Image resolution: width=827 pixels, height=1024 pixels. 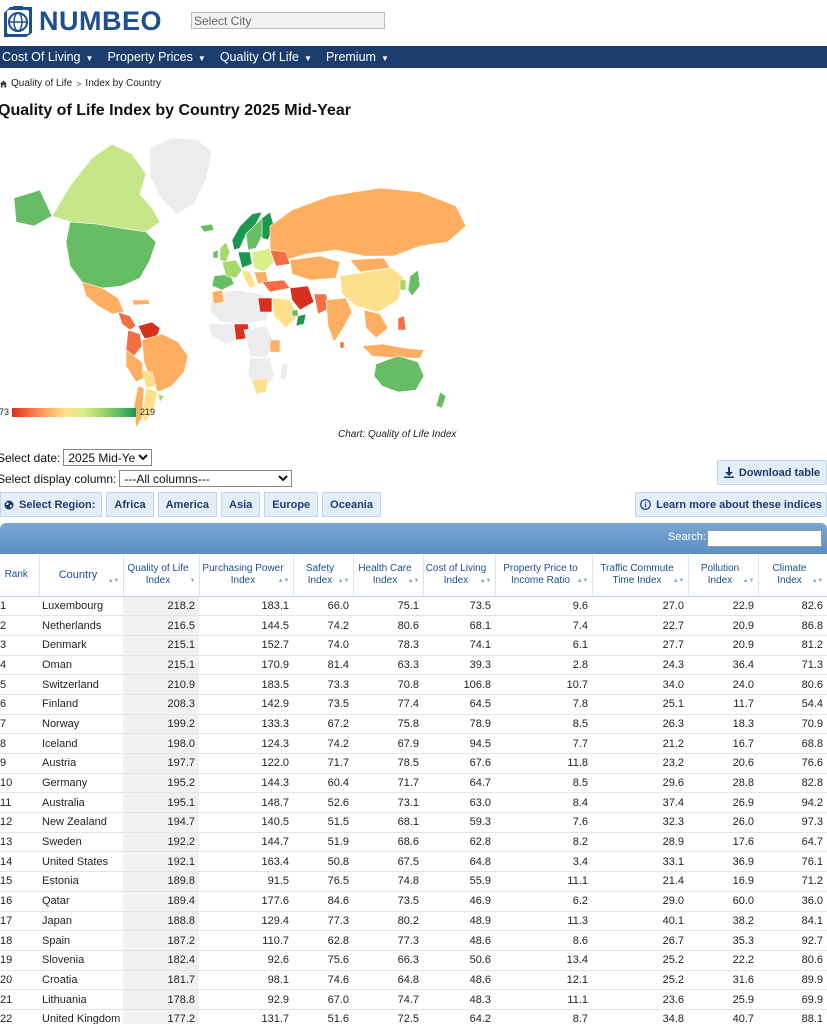 What do you see at coordinates (723, 783) in the screenshot?
I see `value-cell: 28.8` at bounding box center [723, 783].